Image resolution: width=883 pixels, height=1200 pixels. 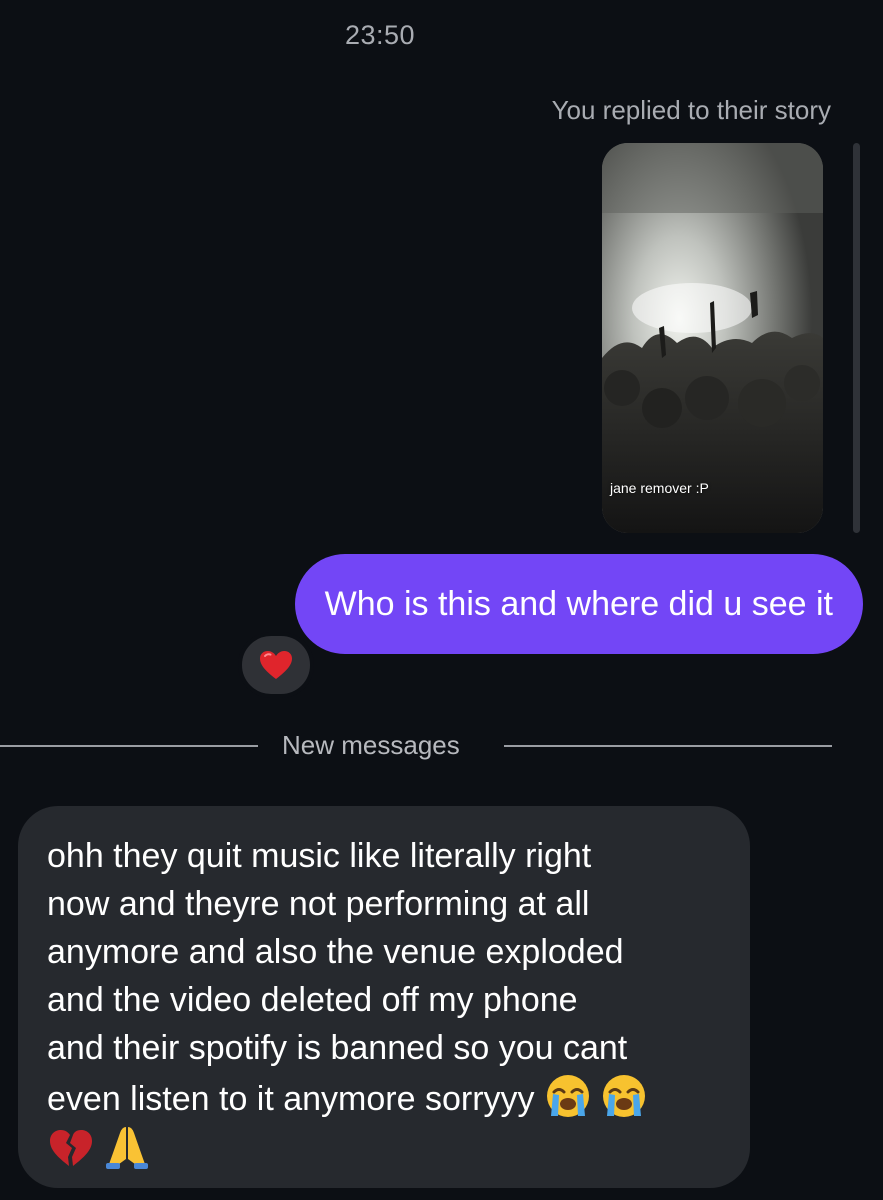 What do you see at coordinates (71, 1147) in the screenshot?
I see `broken-heart-icon` at bounding box center [71, 1147].